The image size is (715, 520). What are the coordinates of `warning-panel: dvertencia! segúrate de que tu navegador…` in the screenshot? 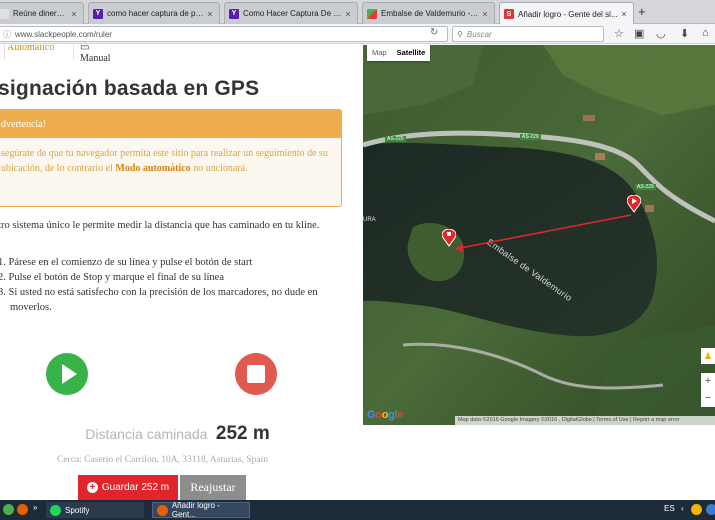 It's located at (171, 158).